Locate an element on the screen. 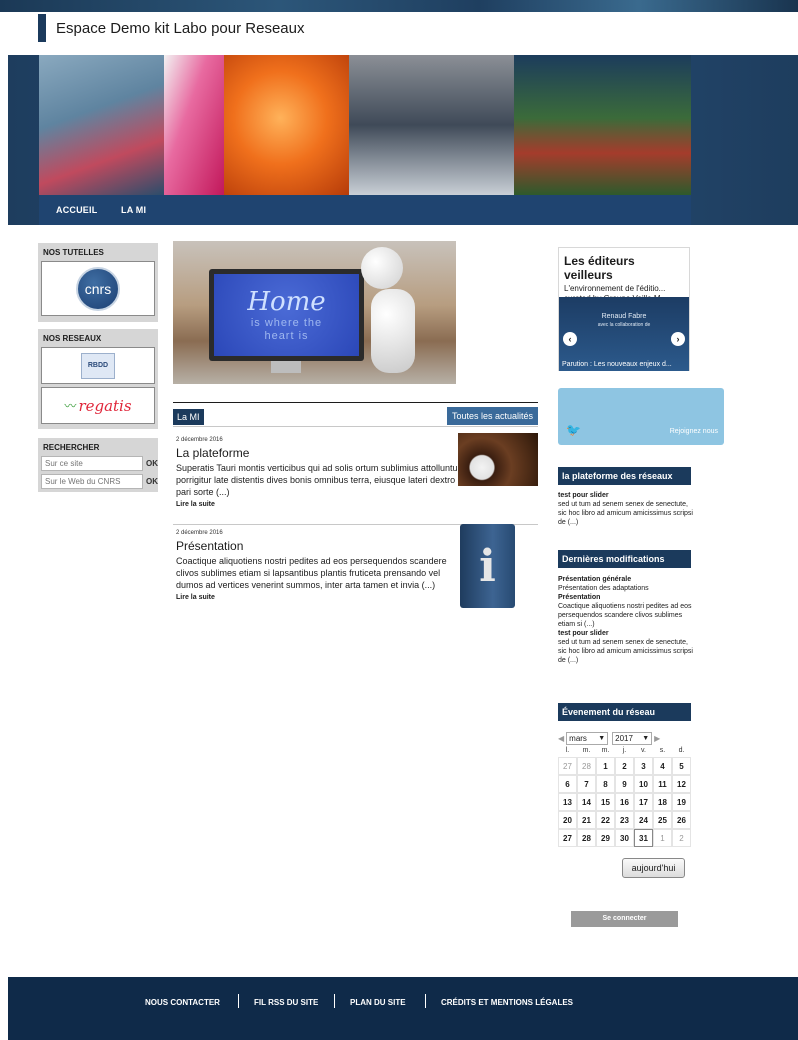  calendar-day: 15 is located at coordinates (605, 802).